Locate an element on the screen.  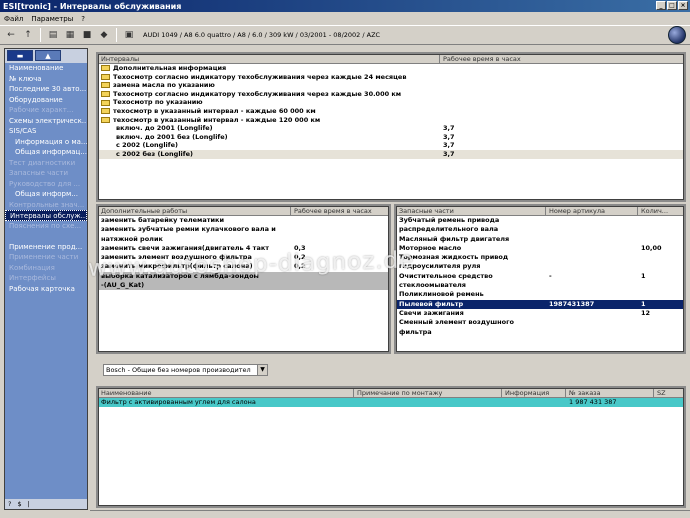
interval-row: замена масла по указанию is located at coordinates (391, 85).